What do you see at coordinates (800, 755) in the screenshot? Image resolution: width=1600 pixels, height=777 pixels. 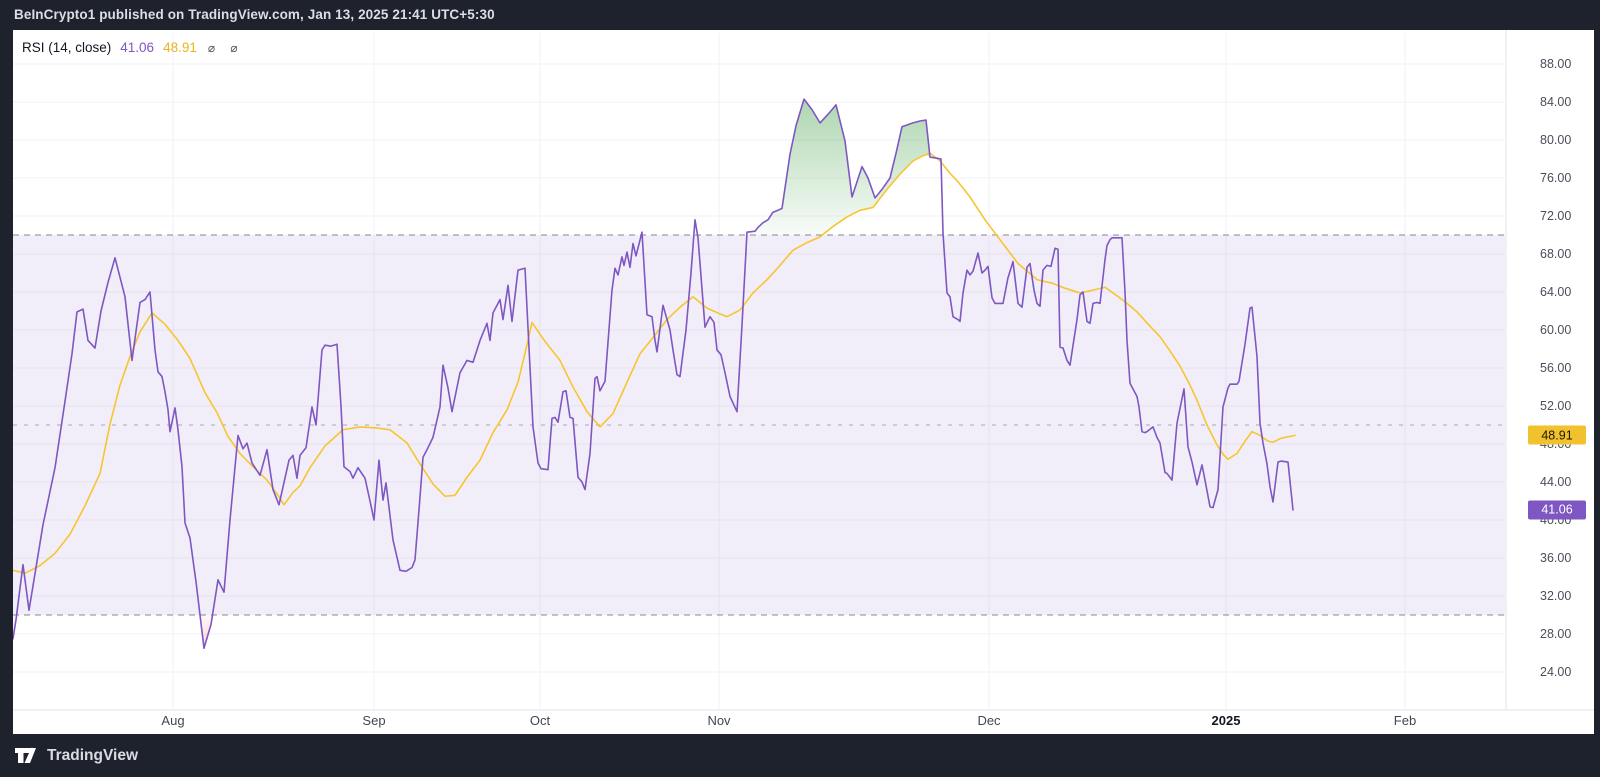 I see `footer-bar: TradingView` at bounding box center [800, 755].